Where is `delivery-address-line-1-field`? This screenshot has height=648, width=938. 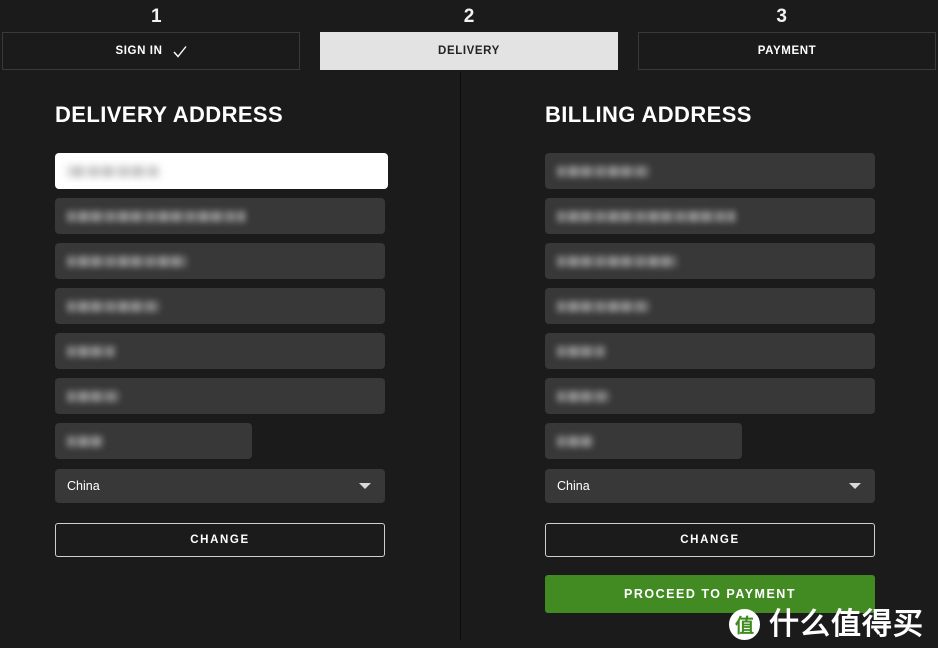
delivery-address-line-1-field is located at coordinates (220, 216).